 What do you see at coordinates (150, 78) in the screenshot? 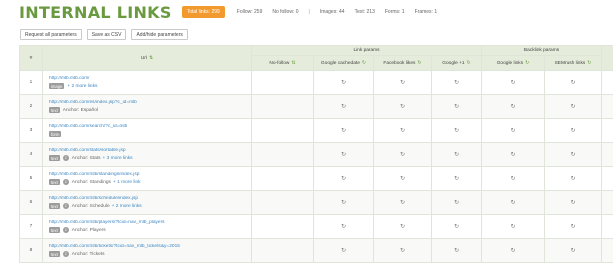
I see `url-link: http://mlb.mlb.com/` at bounding box center [150, 78].